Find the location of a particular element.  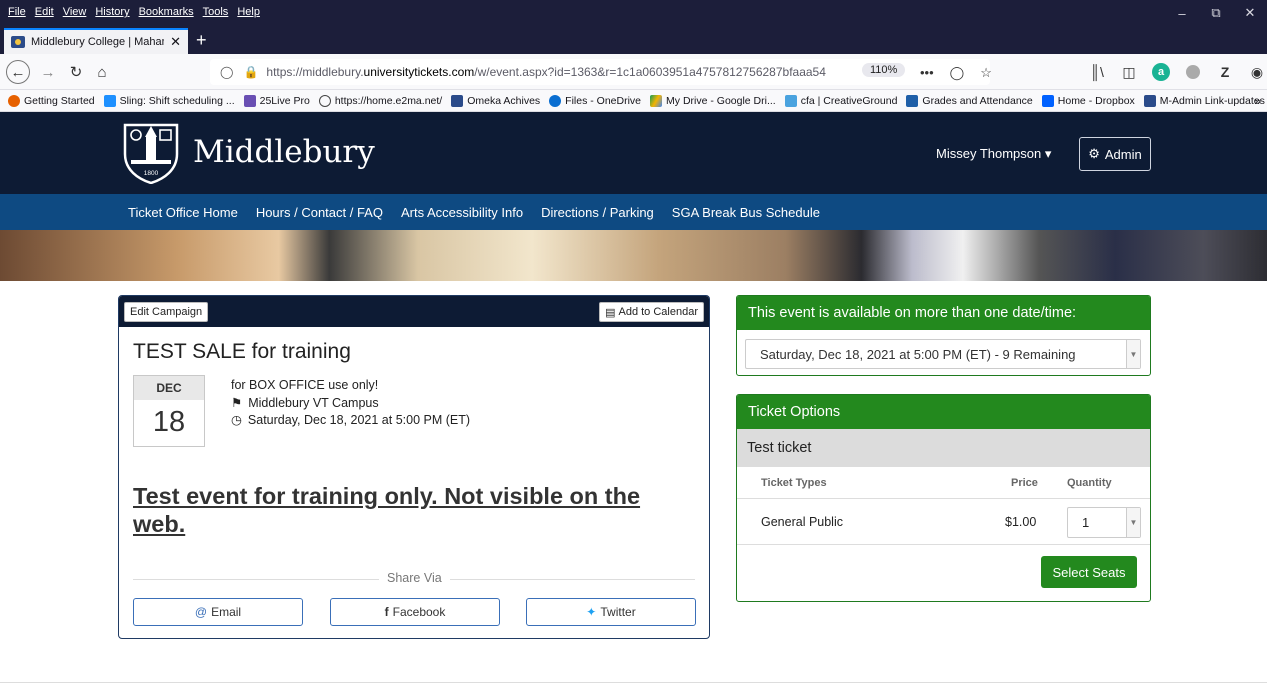

browser-tab: Middlebury College | Mahaney ✕ is located at coordinates (96, 41).